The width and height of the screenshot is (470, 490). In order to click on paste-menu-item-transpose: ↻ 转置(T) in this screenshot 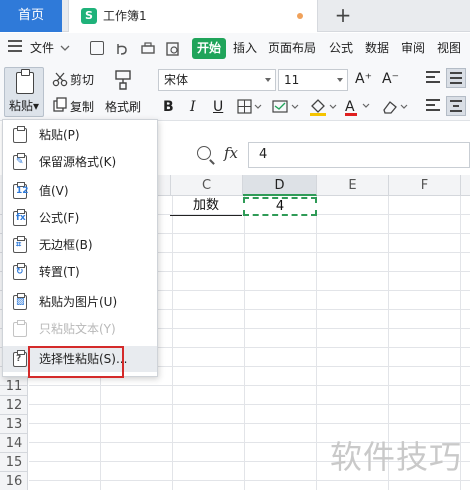, I will do `click(80, 272)`.